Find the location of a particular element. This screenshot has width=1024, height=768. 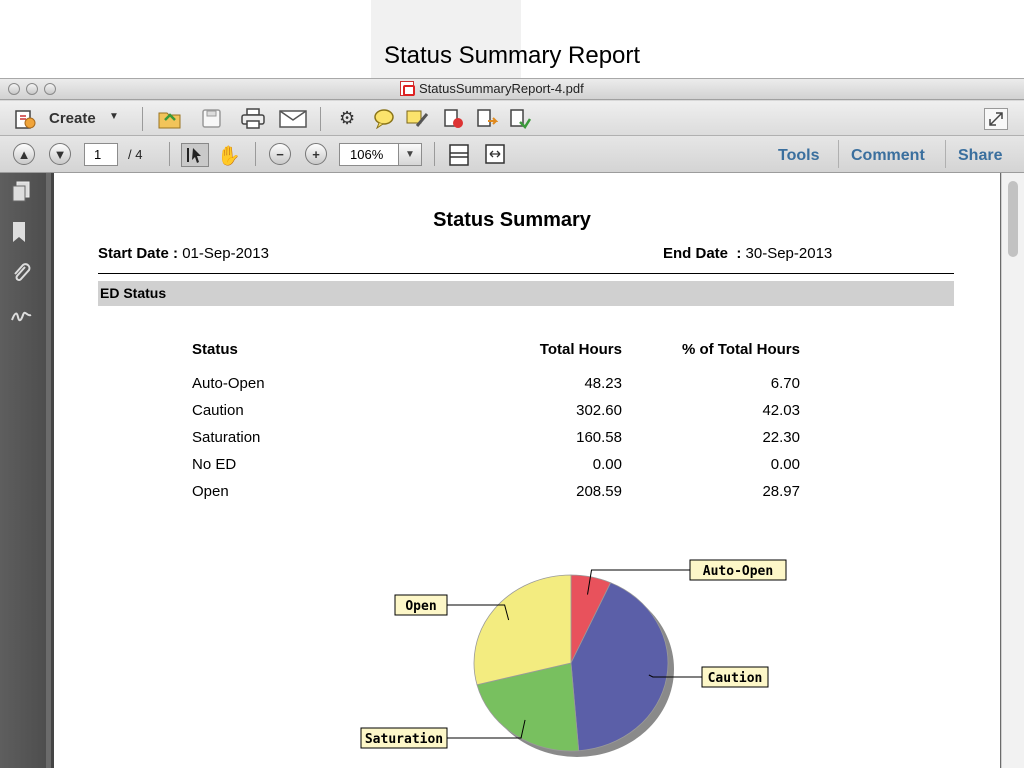

zoom-window-button is located at coordinates (50, 89).